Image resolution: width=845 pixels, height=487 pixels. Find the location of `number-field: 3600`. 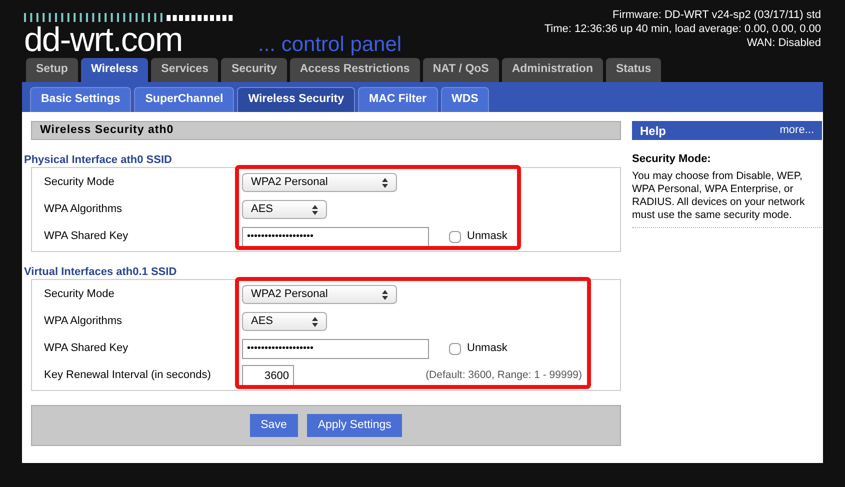

number-field: 3600 is located at coordinates (268, 375).